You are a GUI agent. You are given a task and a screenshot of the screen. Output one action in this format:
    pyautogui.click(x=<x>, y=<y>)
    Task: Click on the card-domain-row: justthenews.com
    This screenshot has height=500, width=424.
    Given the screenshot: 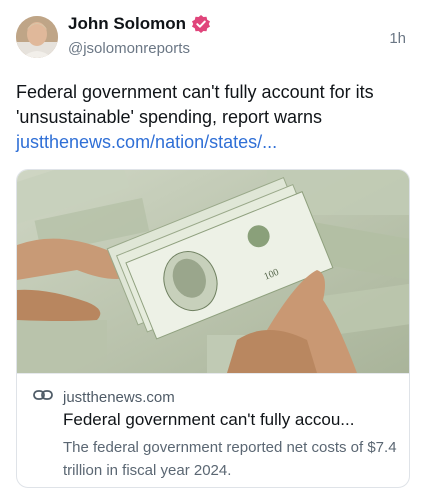 What is the action you would take?
    pyautogui.click(x=104, y=397)
    